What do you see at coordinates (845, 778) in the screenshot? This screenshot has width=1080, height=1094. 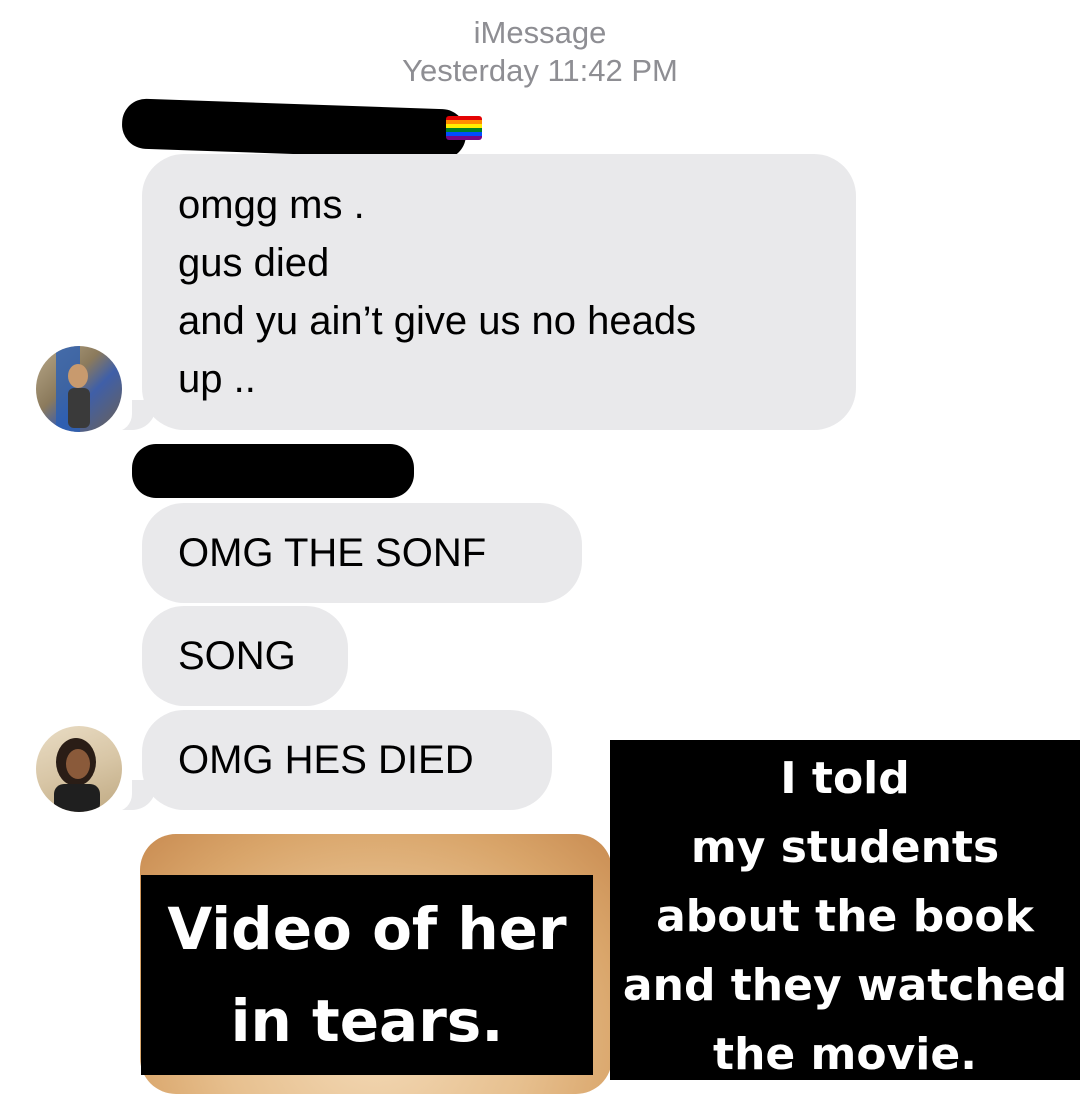 I see `caption-line: I told` at bounding box center [845, 778].